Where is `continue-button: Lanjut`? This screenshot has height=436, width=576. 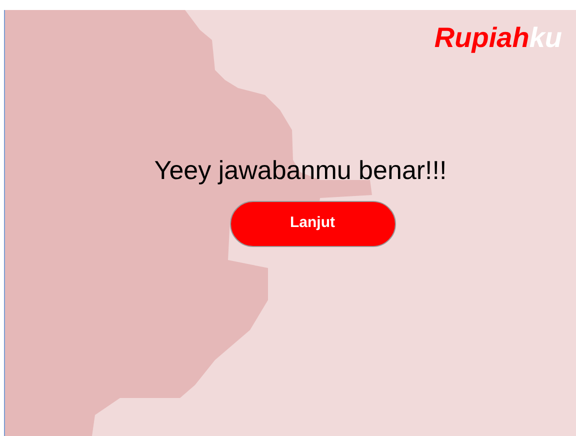 continue-button: Lanjut is located at coordinates (313, 223).